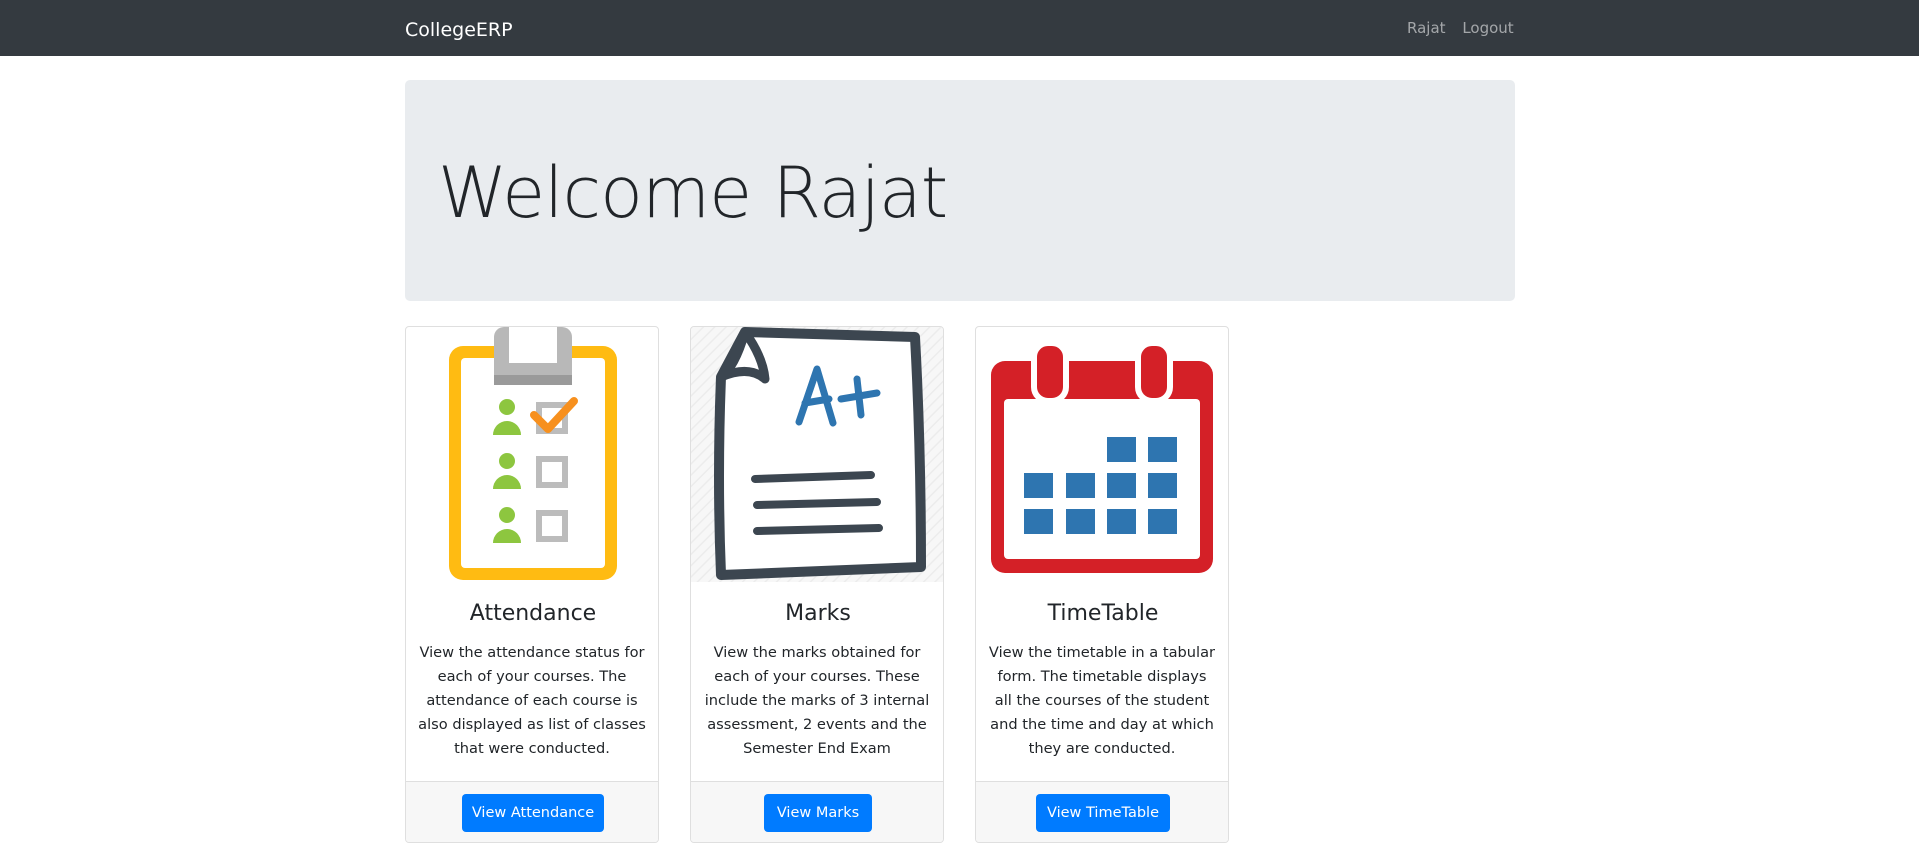  Describe the element at coordinates (533, 453) in the screenshot. I see `attendance-clipboard-icon` at that location.